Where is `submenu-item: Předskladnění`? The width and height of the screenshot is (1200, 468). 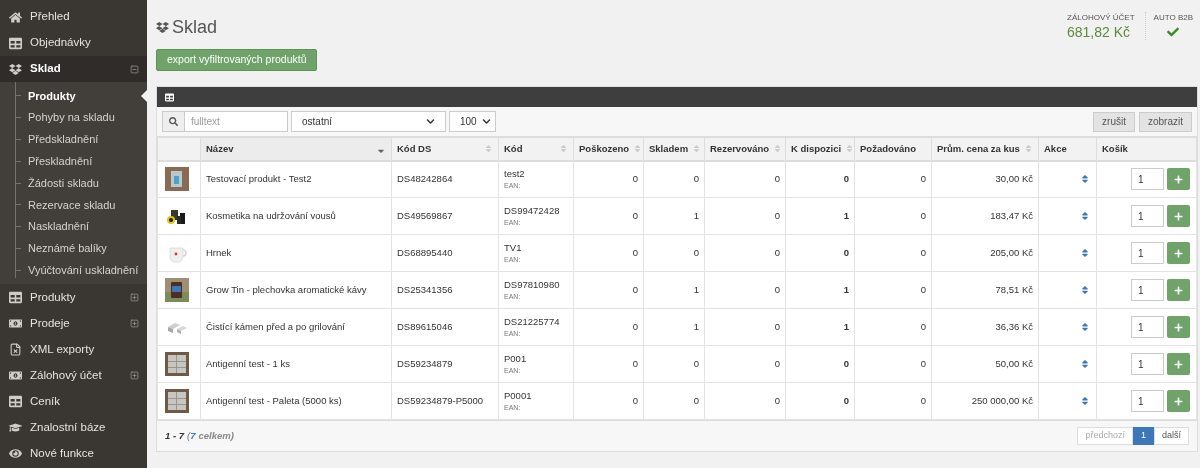
submenu-item: Předskladnění is located at coordinates (63, 139).